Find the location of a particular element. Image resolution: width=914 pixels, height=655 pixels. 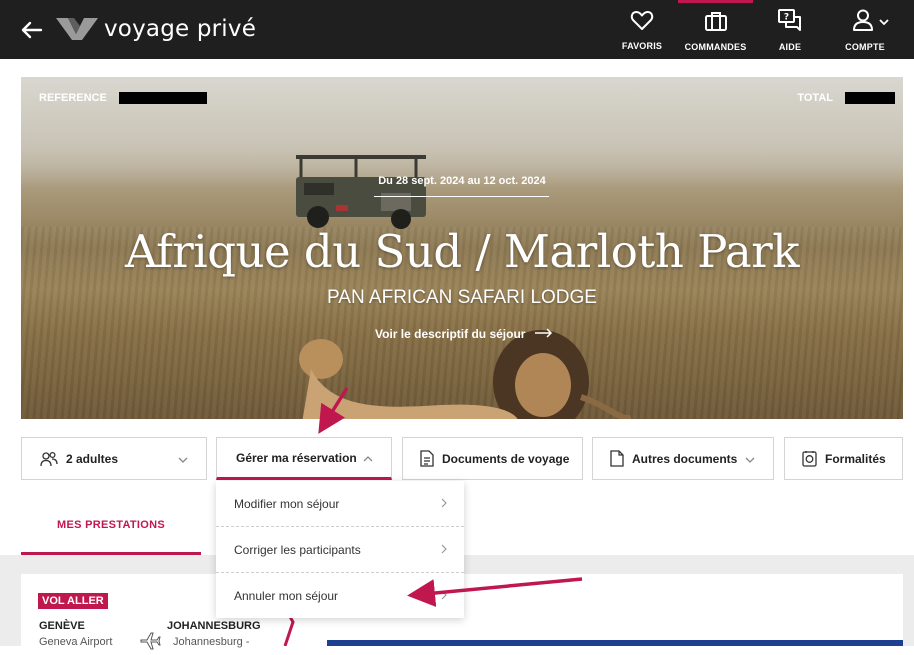

nav-favoris: FAVORIS is located at coordinates (642, 29).